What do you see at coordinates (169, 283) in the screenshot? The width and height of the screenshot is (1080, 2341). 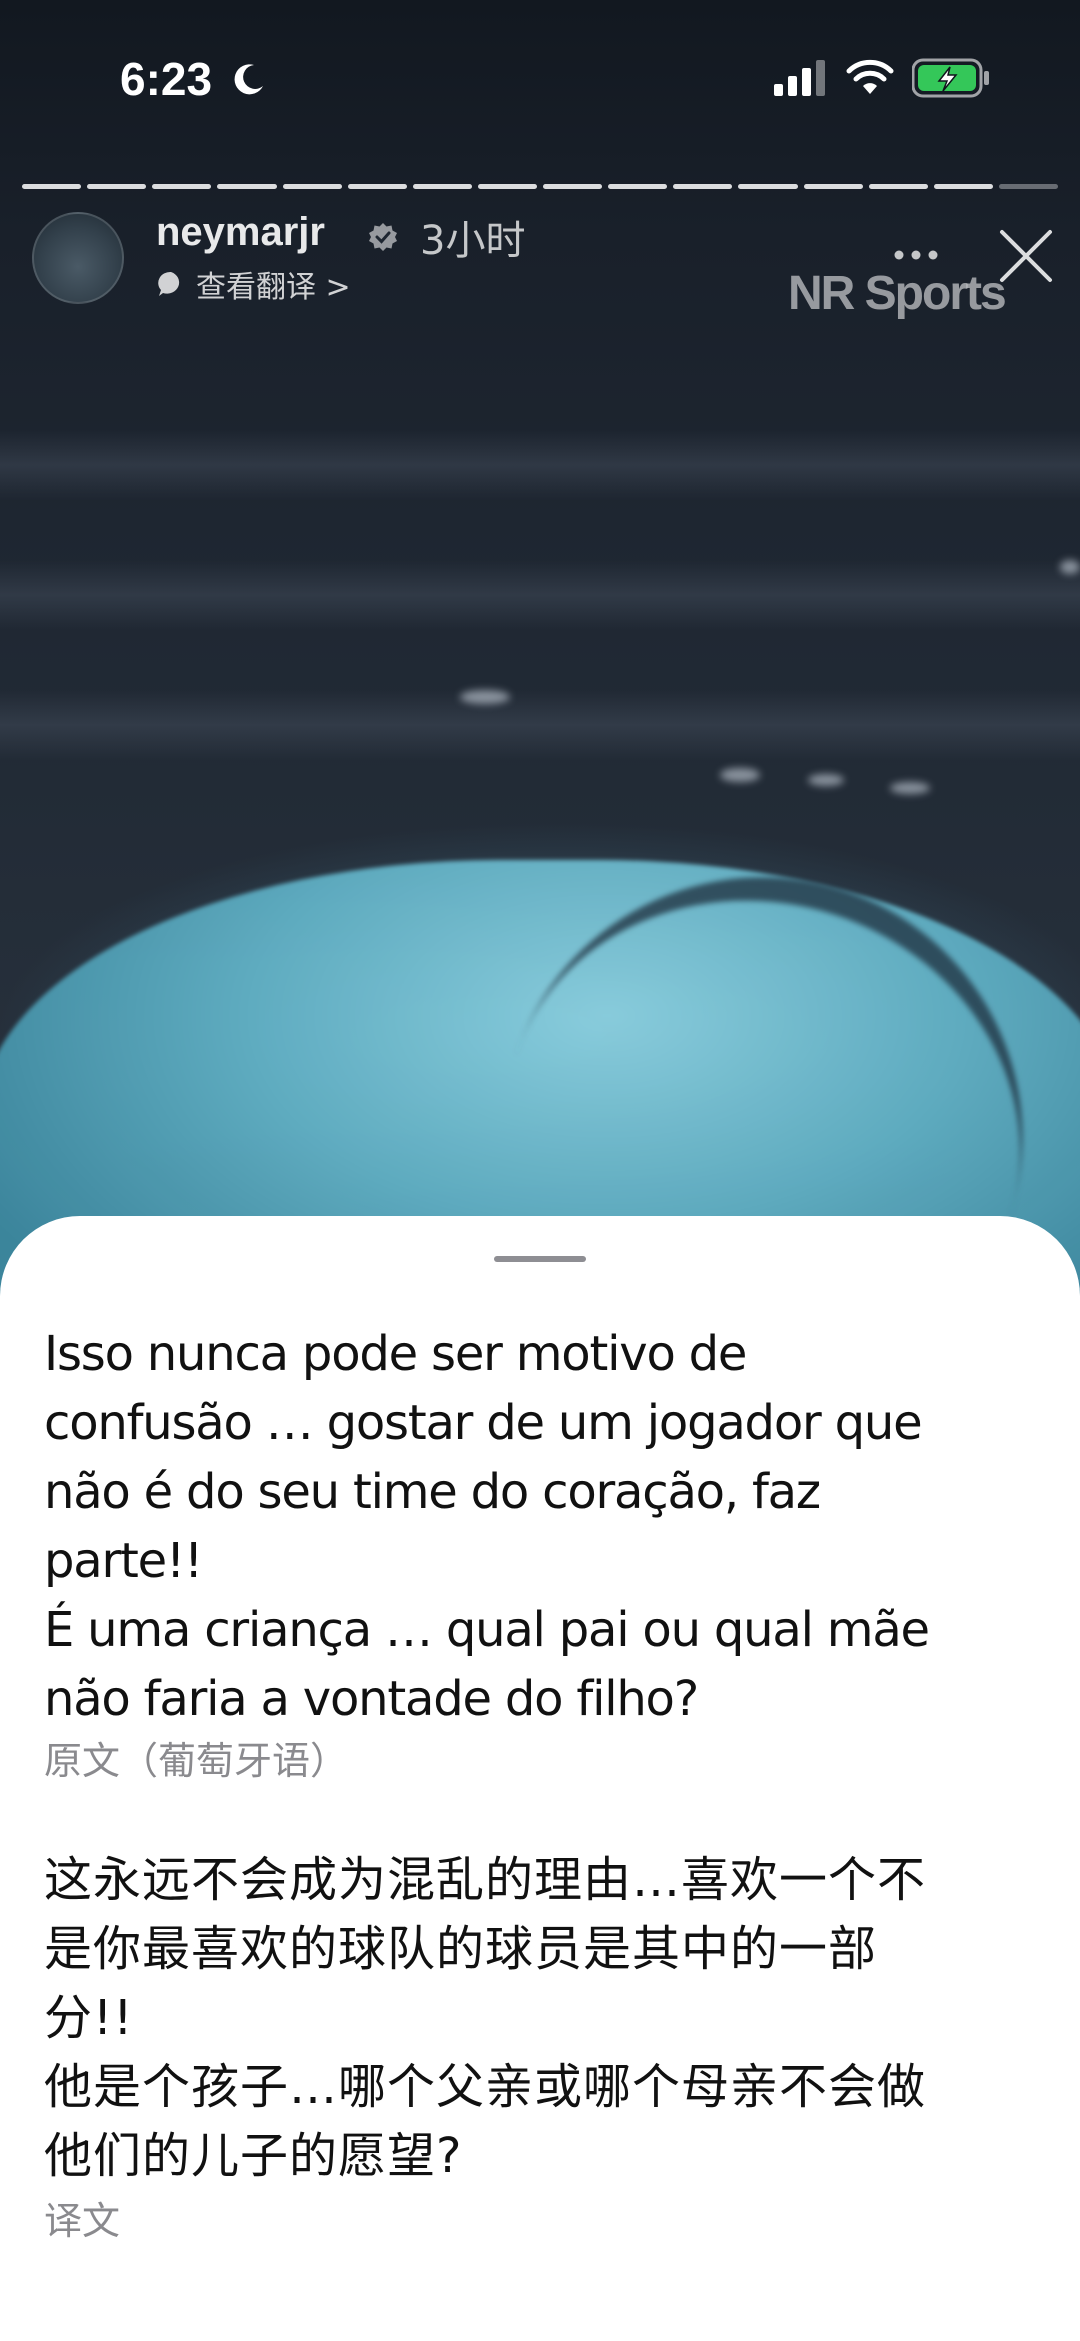 I see `speech-bubble-icon` at bounding box center [169, 283].